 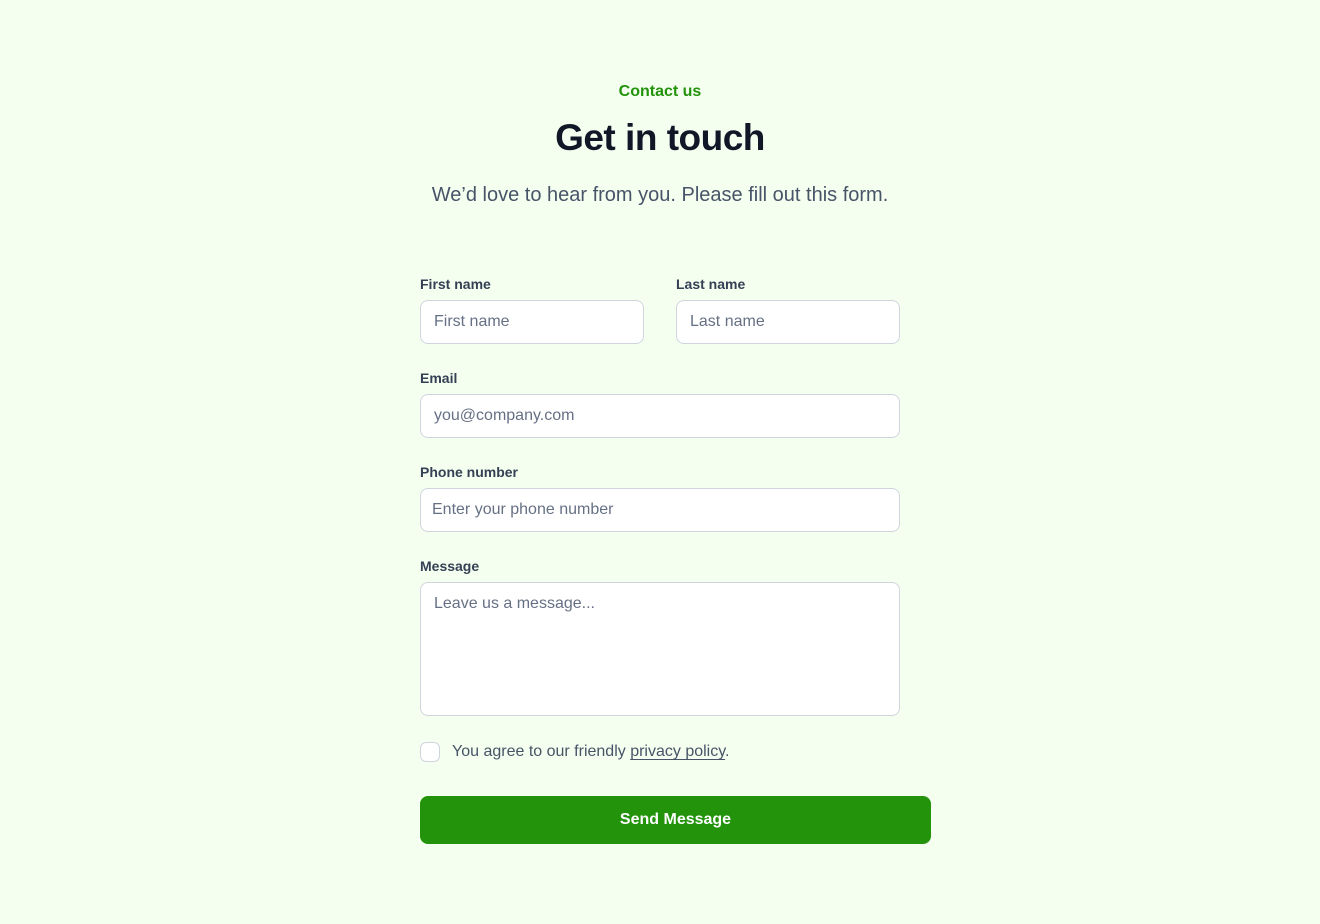 I want to click on phone-group: Phone number, so click(x=660, y=497).